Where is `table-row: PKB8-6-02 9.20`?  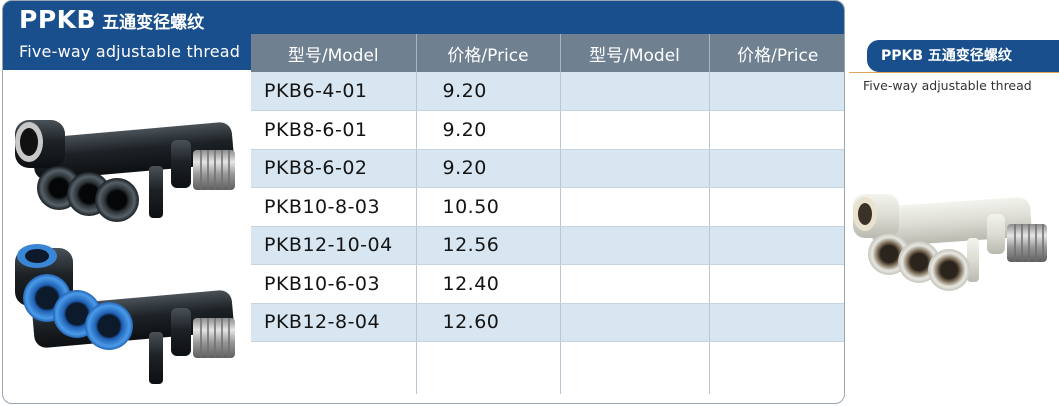 table-row: PKB8-6-02 9.20 is located at coordinates (547, 168).